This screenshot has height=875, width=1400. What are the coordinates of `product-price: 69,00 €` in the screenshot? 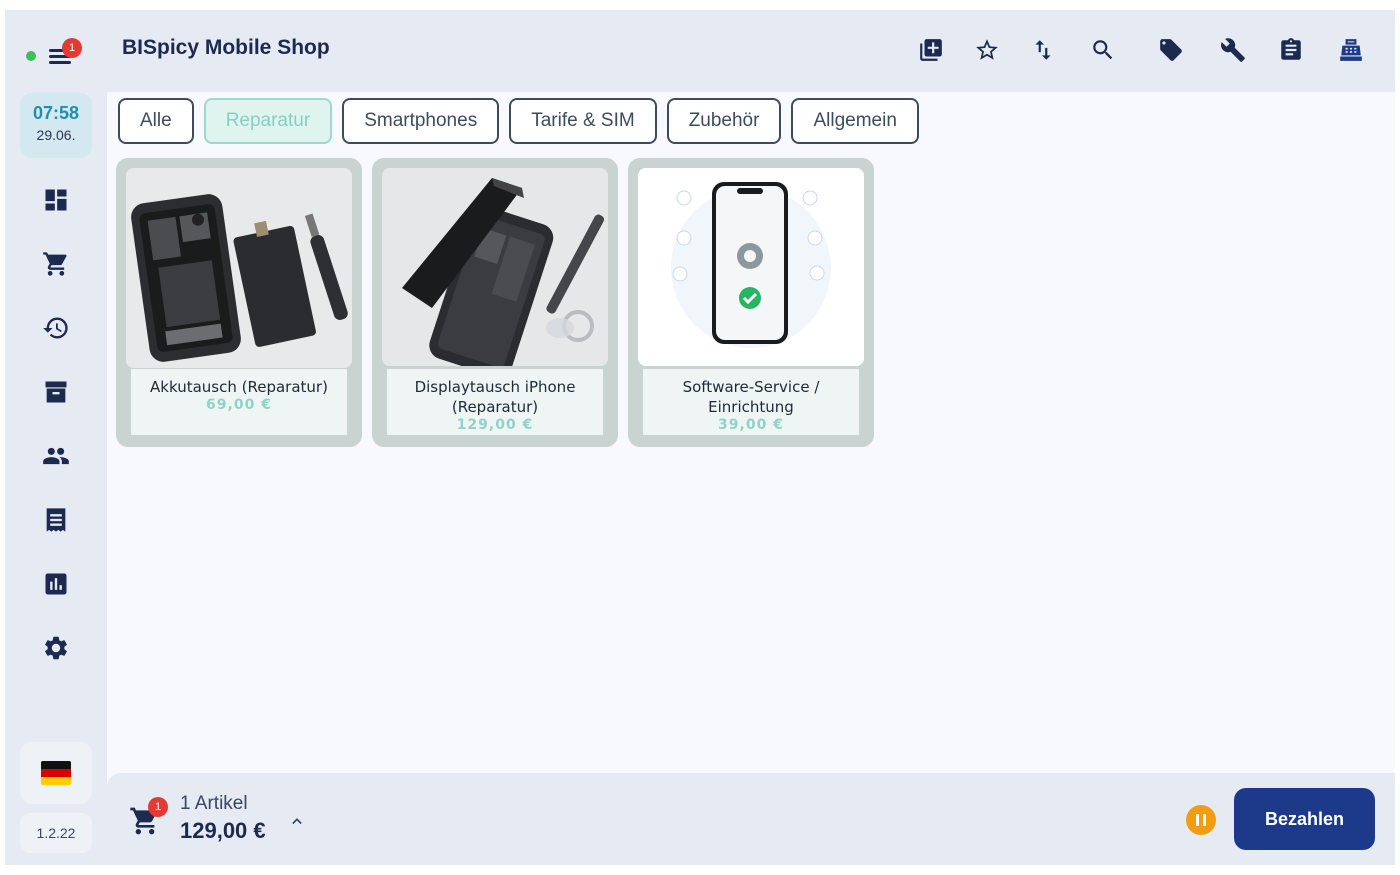 It's located at (239, 405).